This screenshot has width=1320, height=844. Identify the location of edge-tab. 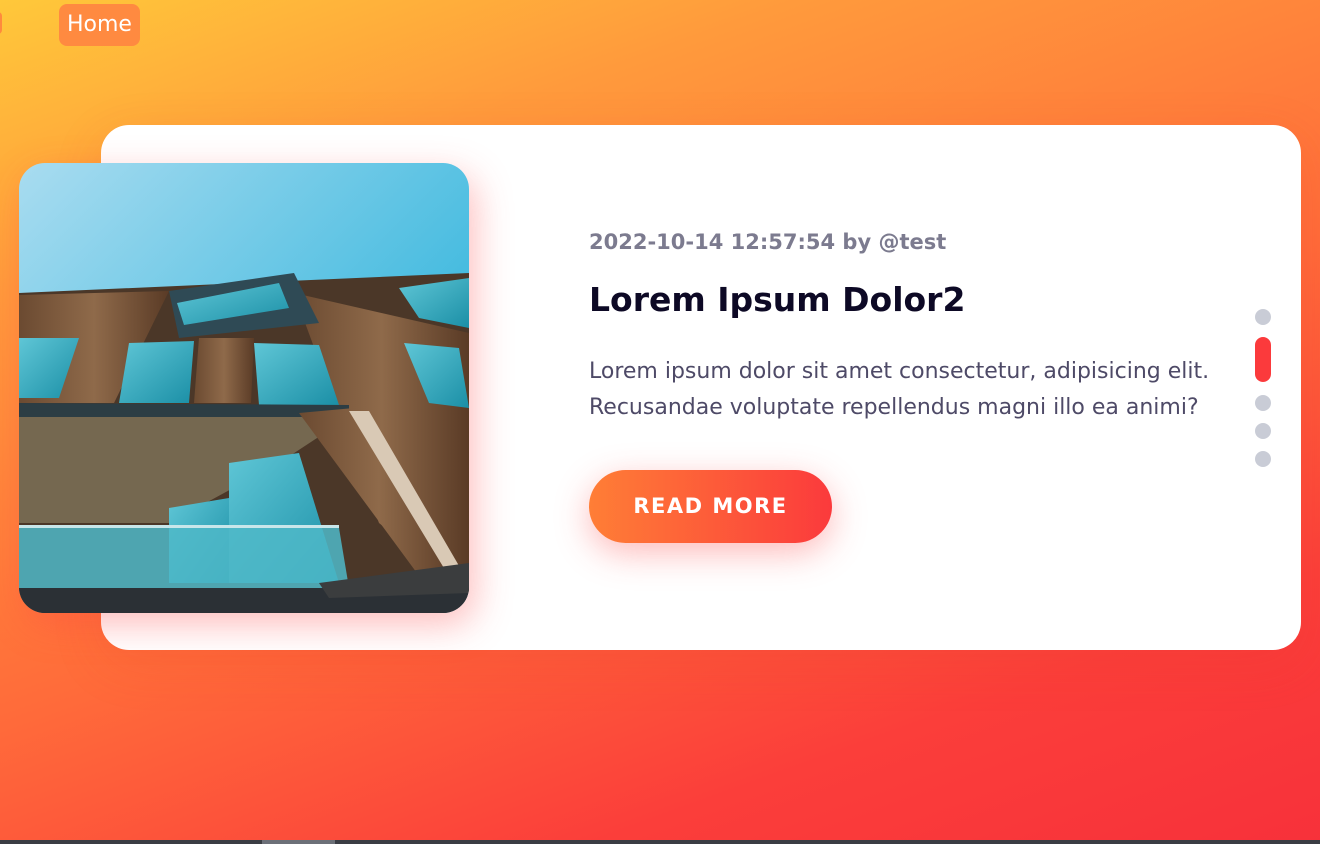
(1, 23).